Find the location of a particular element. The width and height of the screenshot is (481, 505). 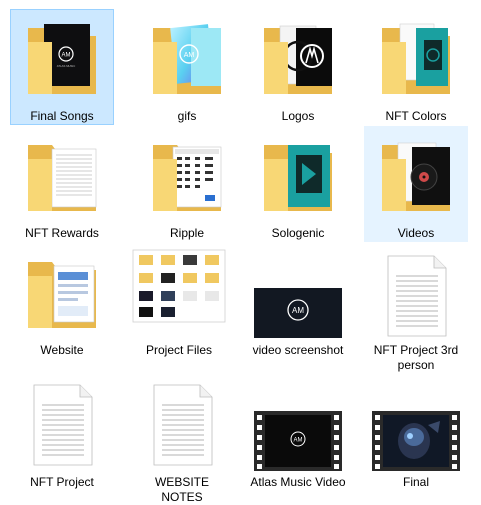

folder-ripple: Ripple is located at coordinates (187, 184).